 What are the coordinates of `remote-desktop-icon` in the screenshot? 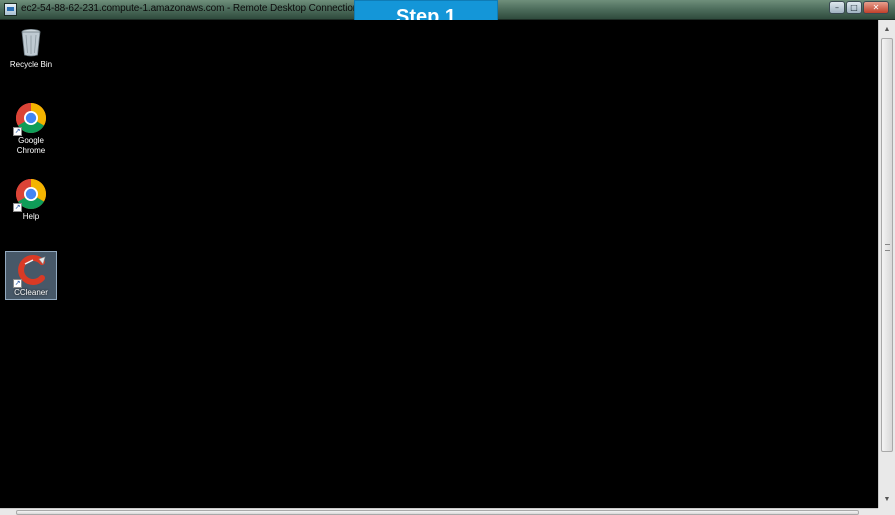 It's located at (10, 9).